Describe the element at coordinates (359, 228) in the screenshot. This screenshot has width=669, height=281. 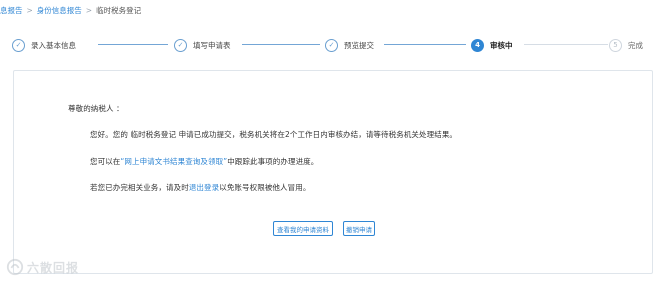
I see `withdraw-application-button: 撤销申请` at that location.